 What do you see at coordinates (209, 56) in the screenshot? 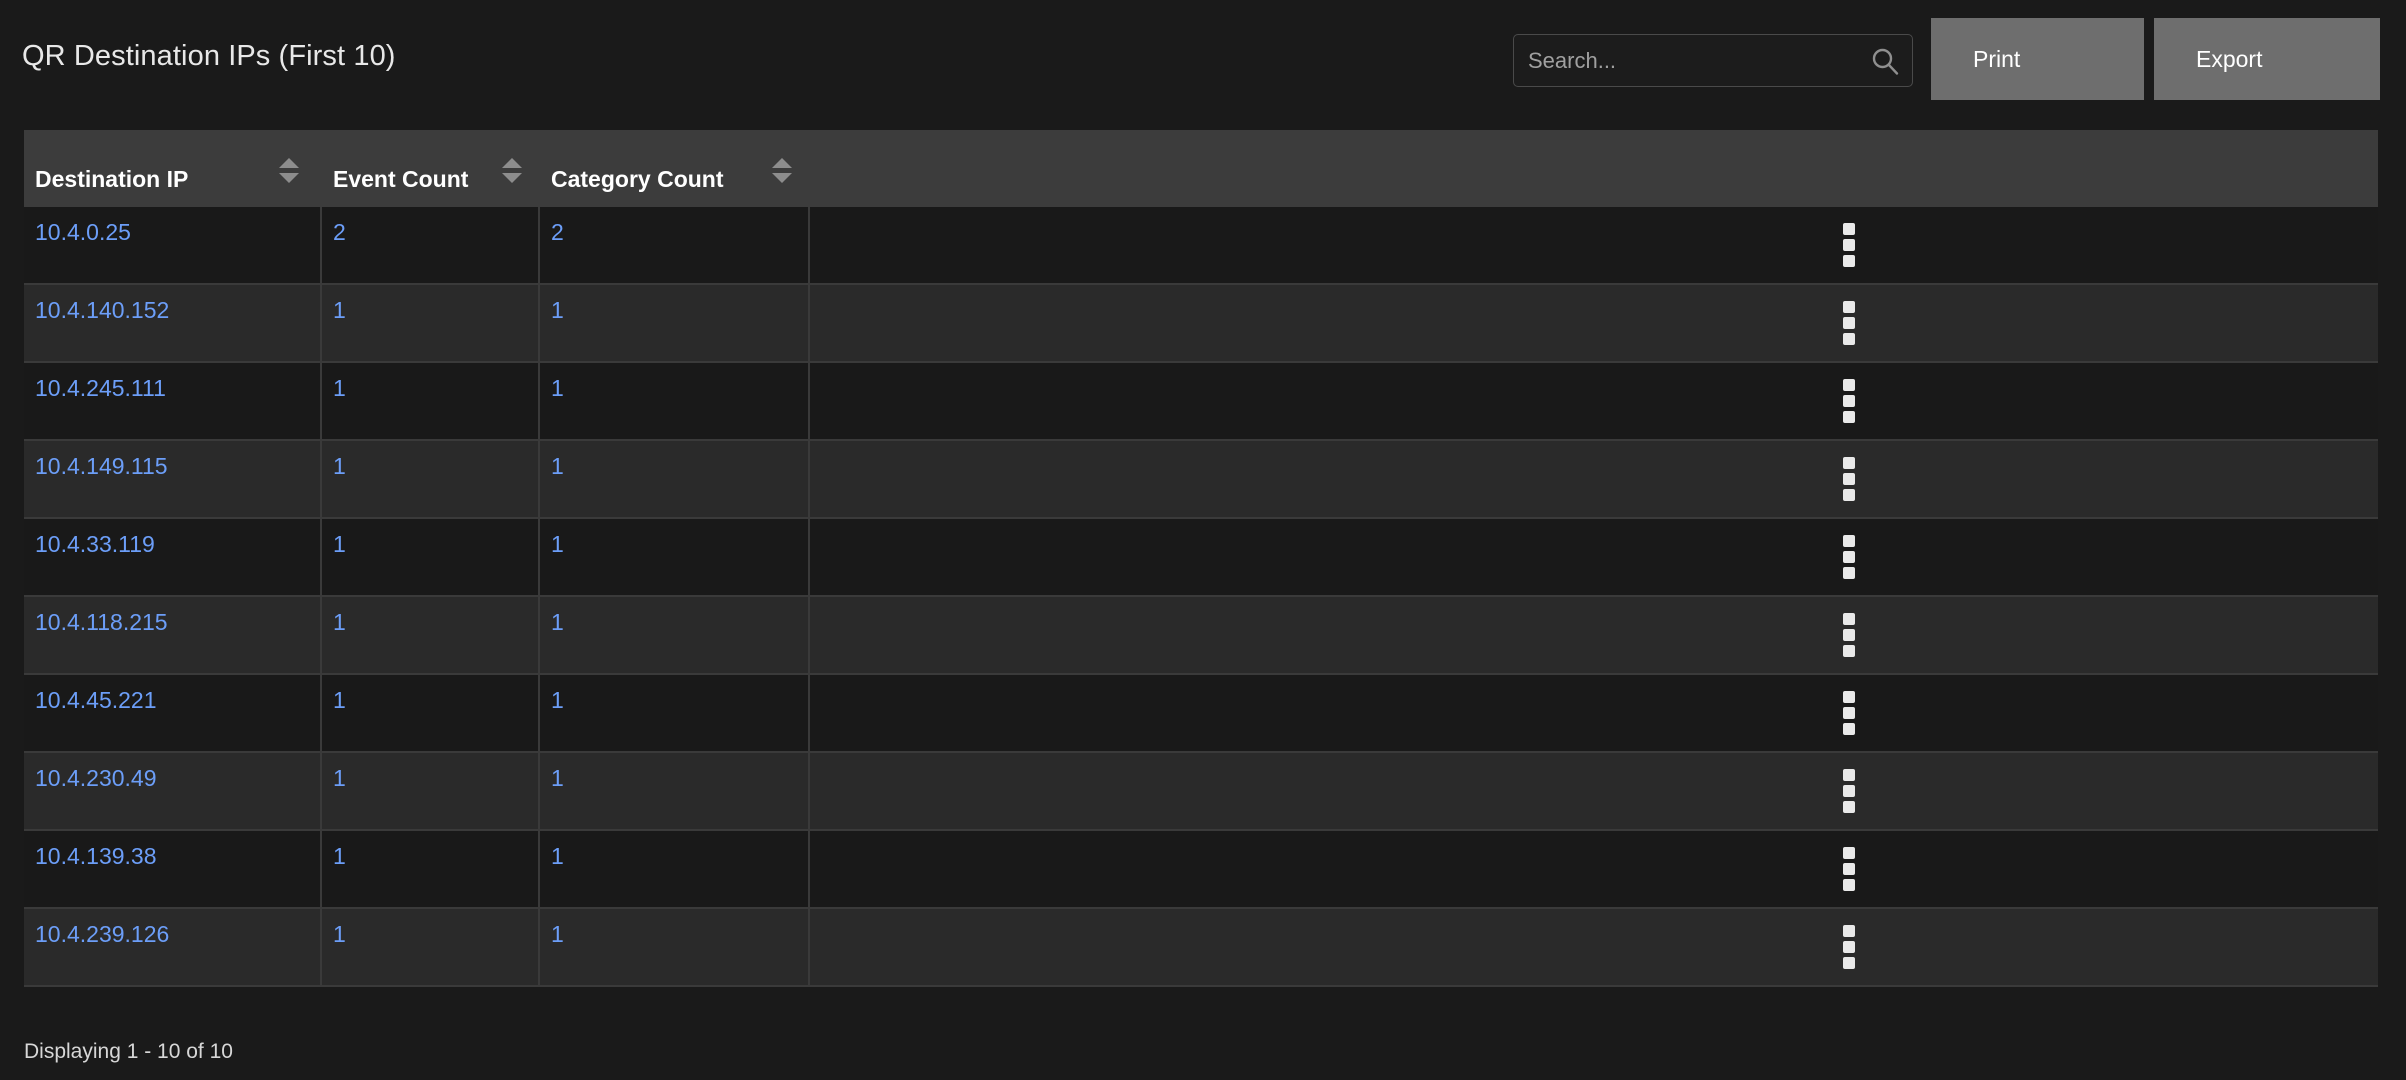
I see `page-title: QR Destination IPs (First 10)` at bounding box center [209, 56].